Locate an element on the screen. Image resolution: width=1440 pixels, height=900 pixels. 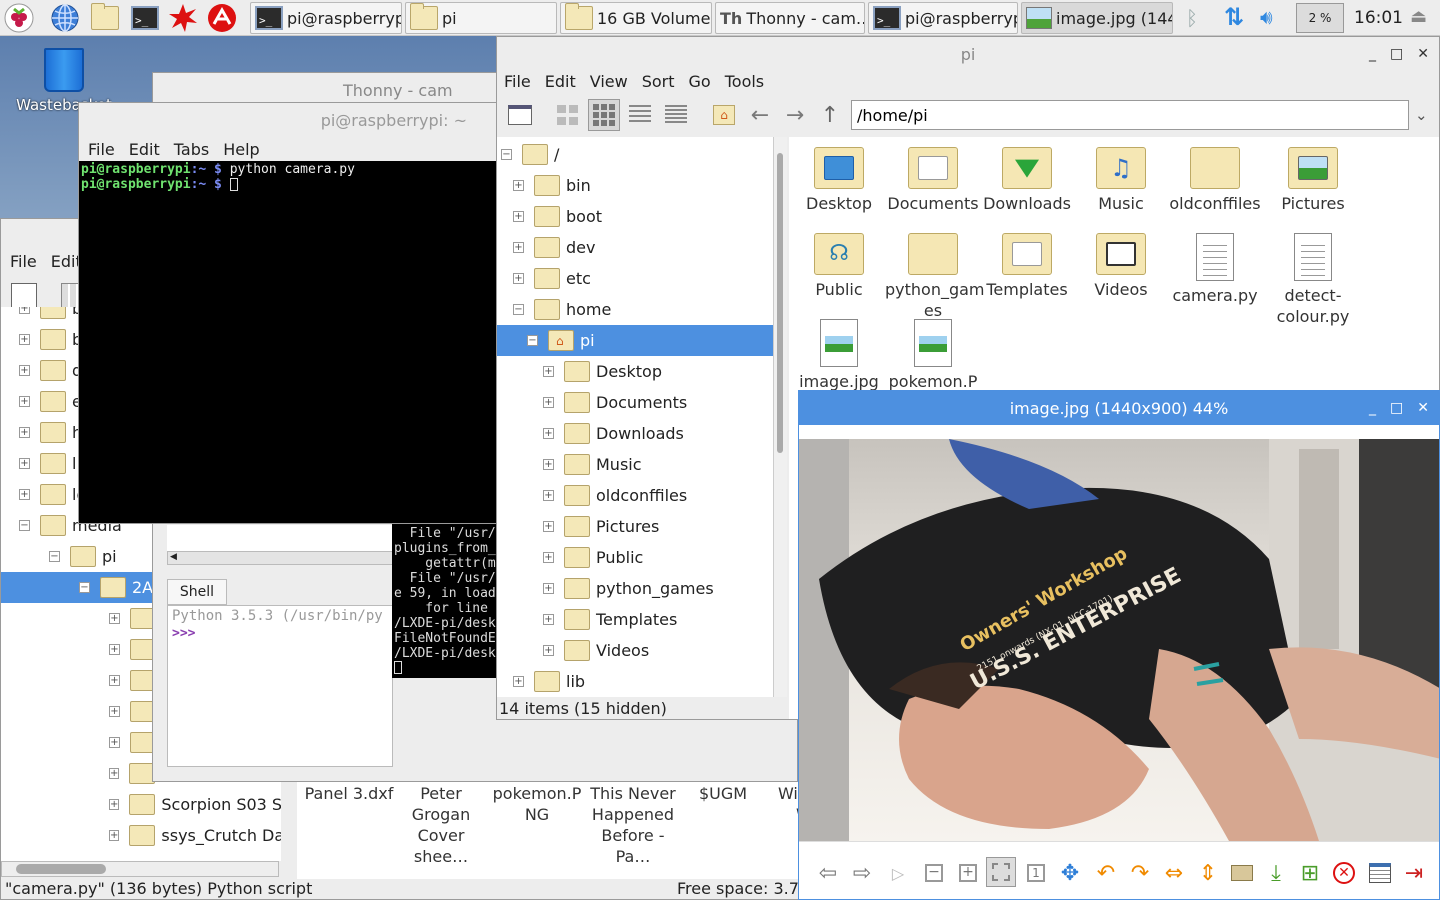
tree-item: + oldconffiles is located at coordinates (658, 495).